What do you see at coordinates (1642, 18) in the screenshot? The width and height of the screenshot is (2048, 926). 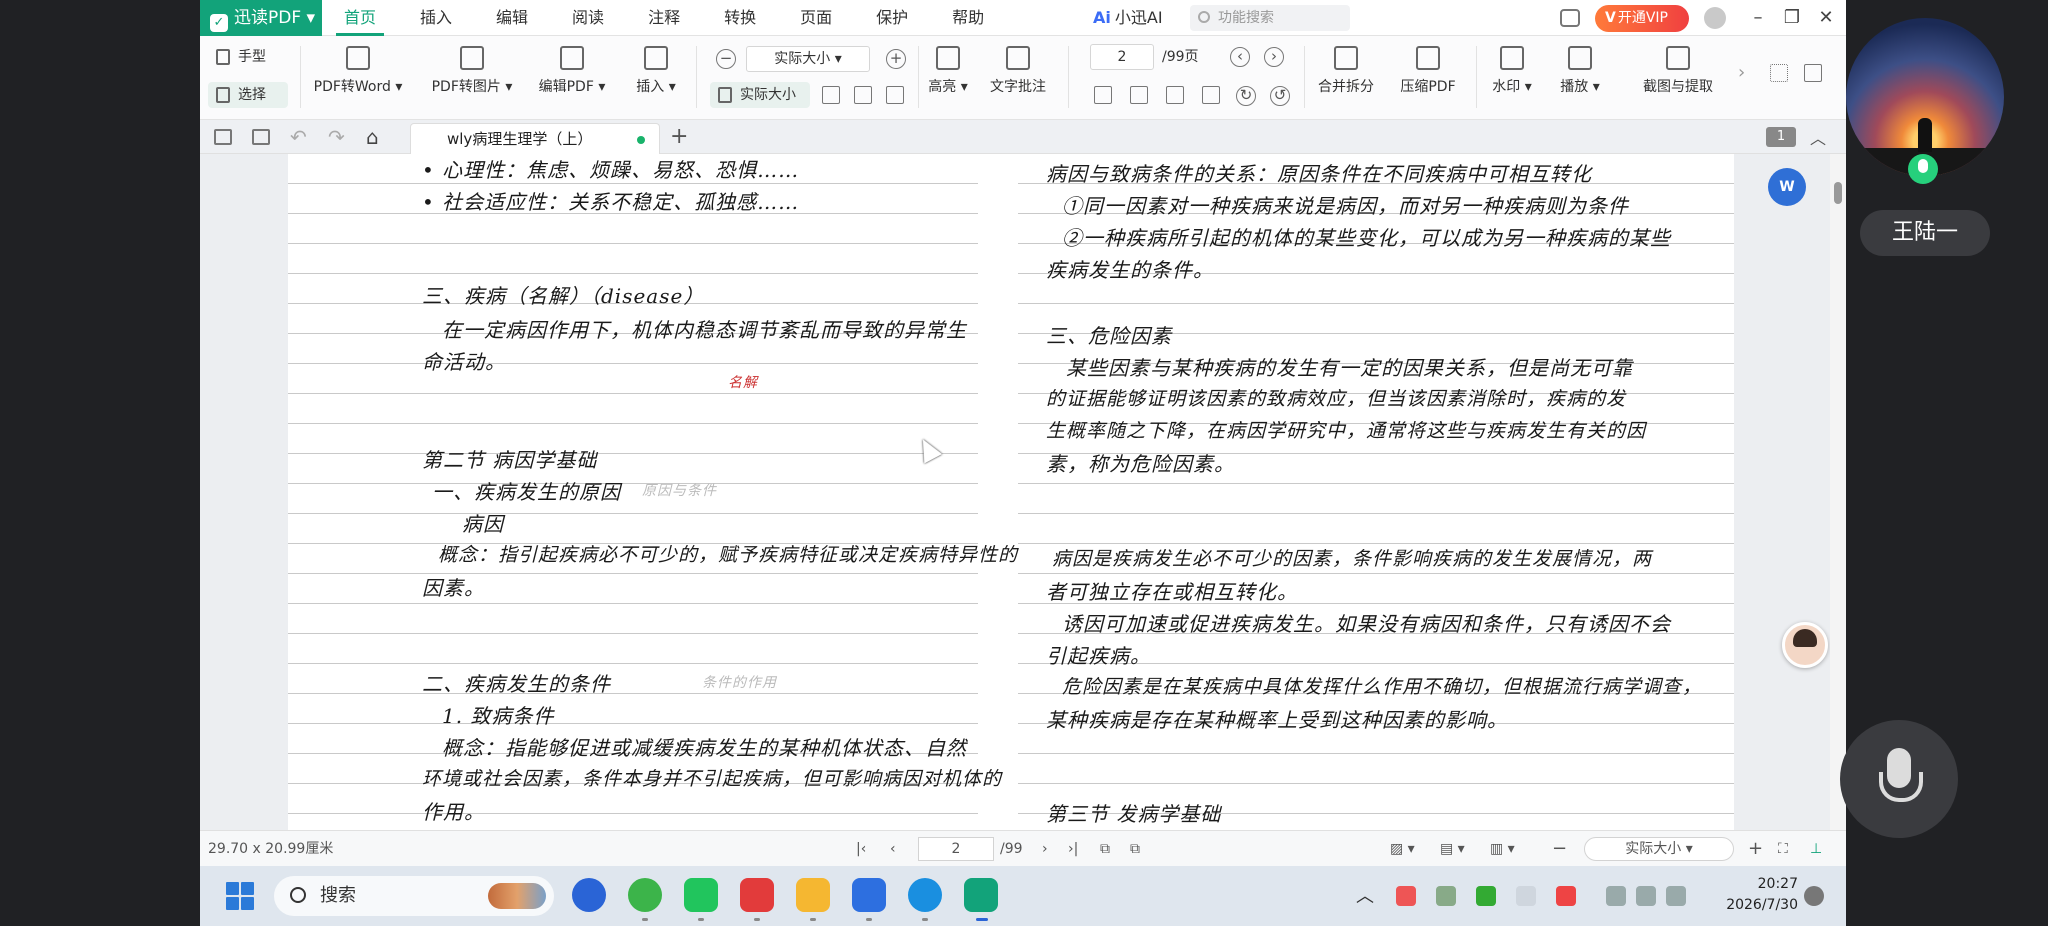 I see `vip-button: V 开通VIP` at bounding box center [1642, 18].